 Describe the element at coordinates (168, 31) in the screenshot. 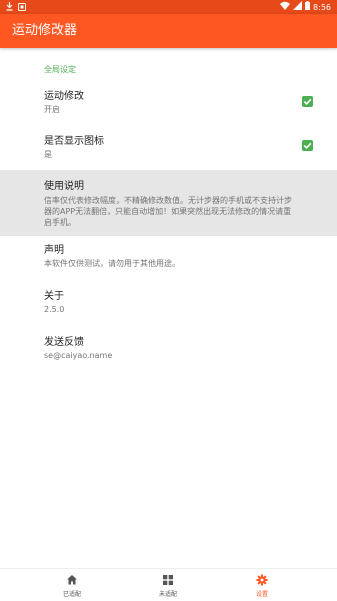

I see `app-bar: 运动修改器` at that location.